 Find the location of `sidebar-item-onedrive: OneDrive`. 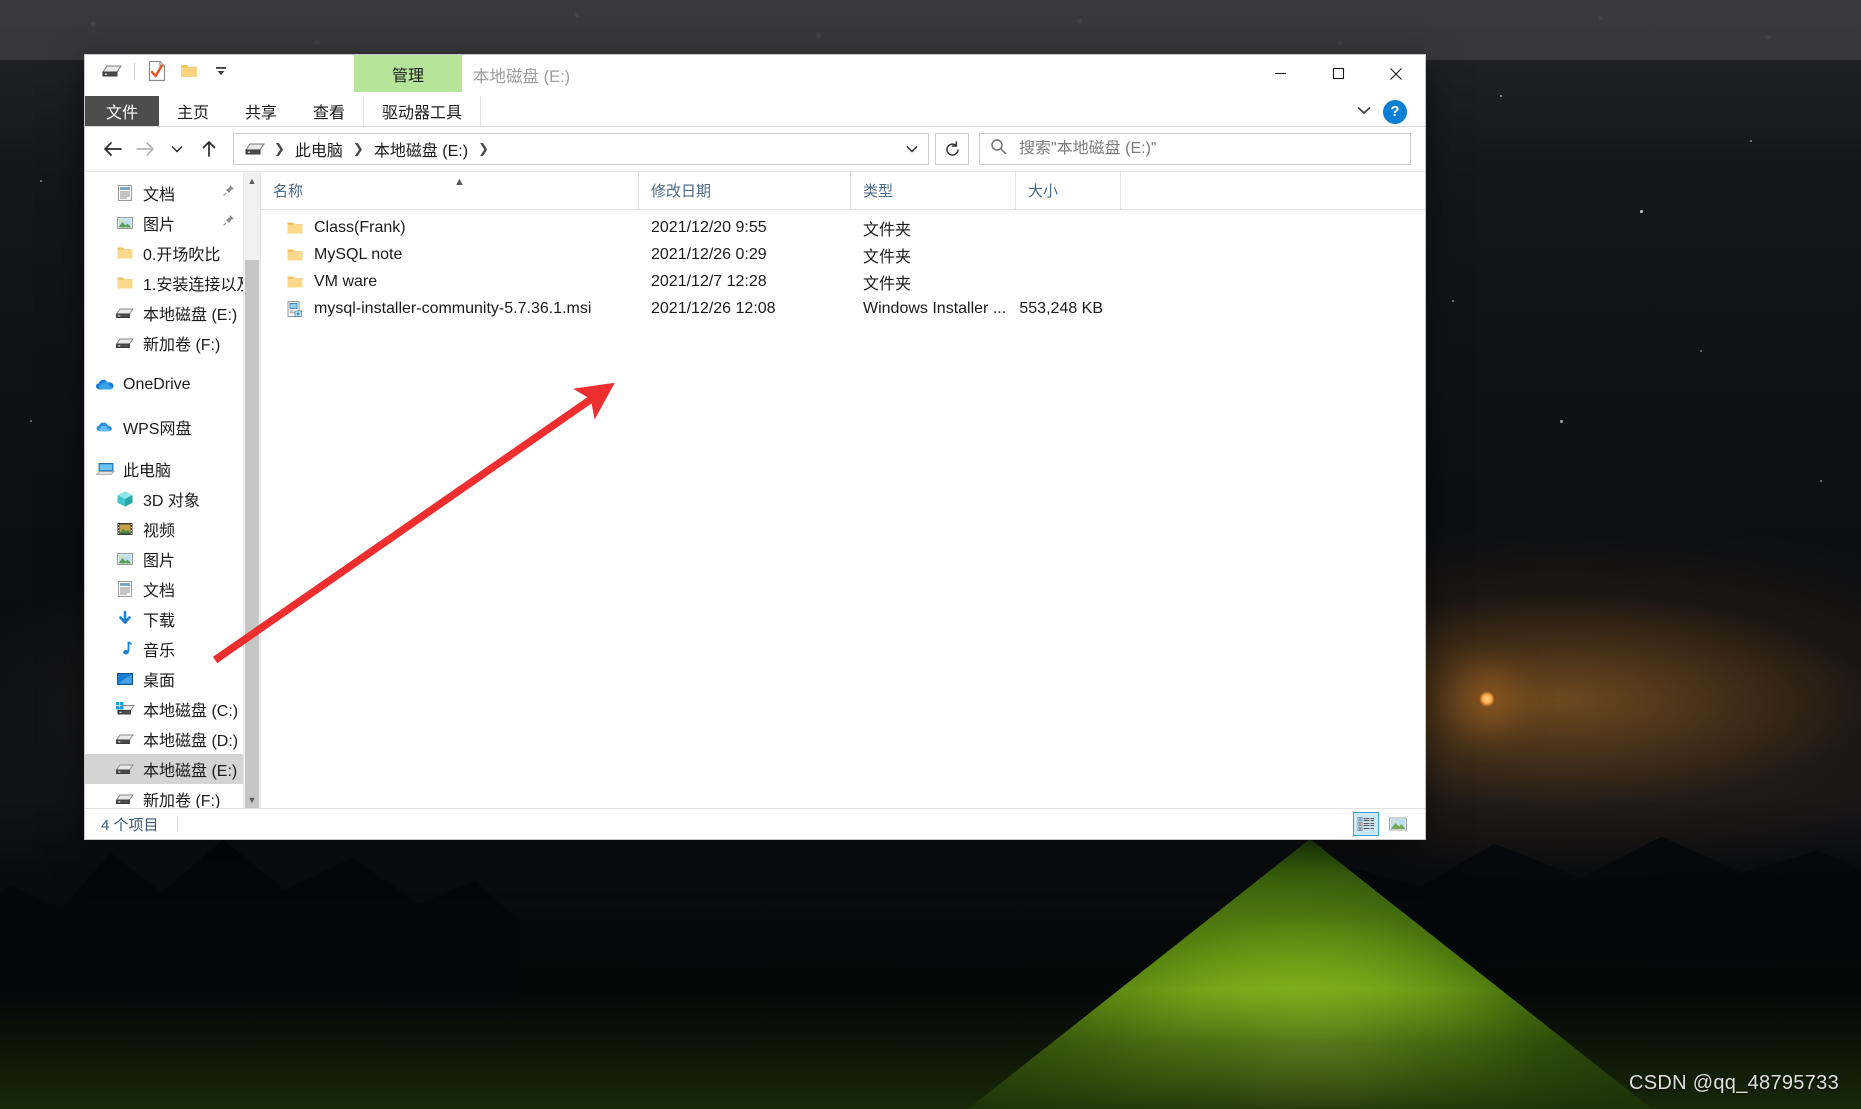

sidebar-item-onedrive: OneDrive is located at coordinates (164, 385).